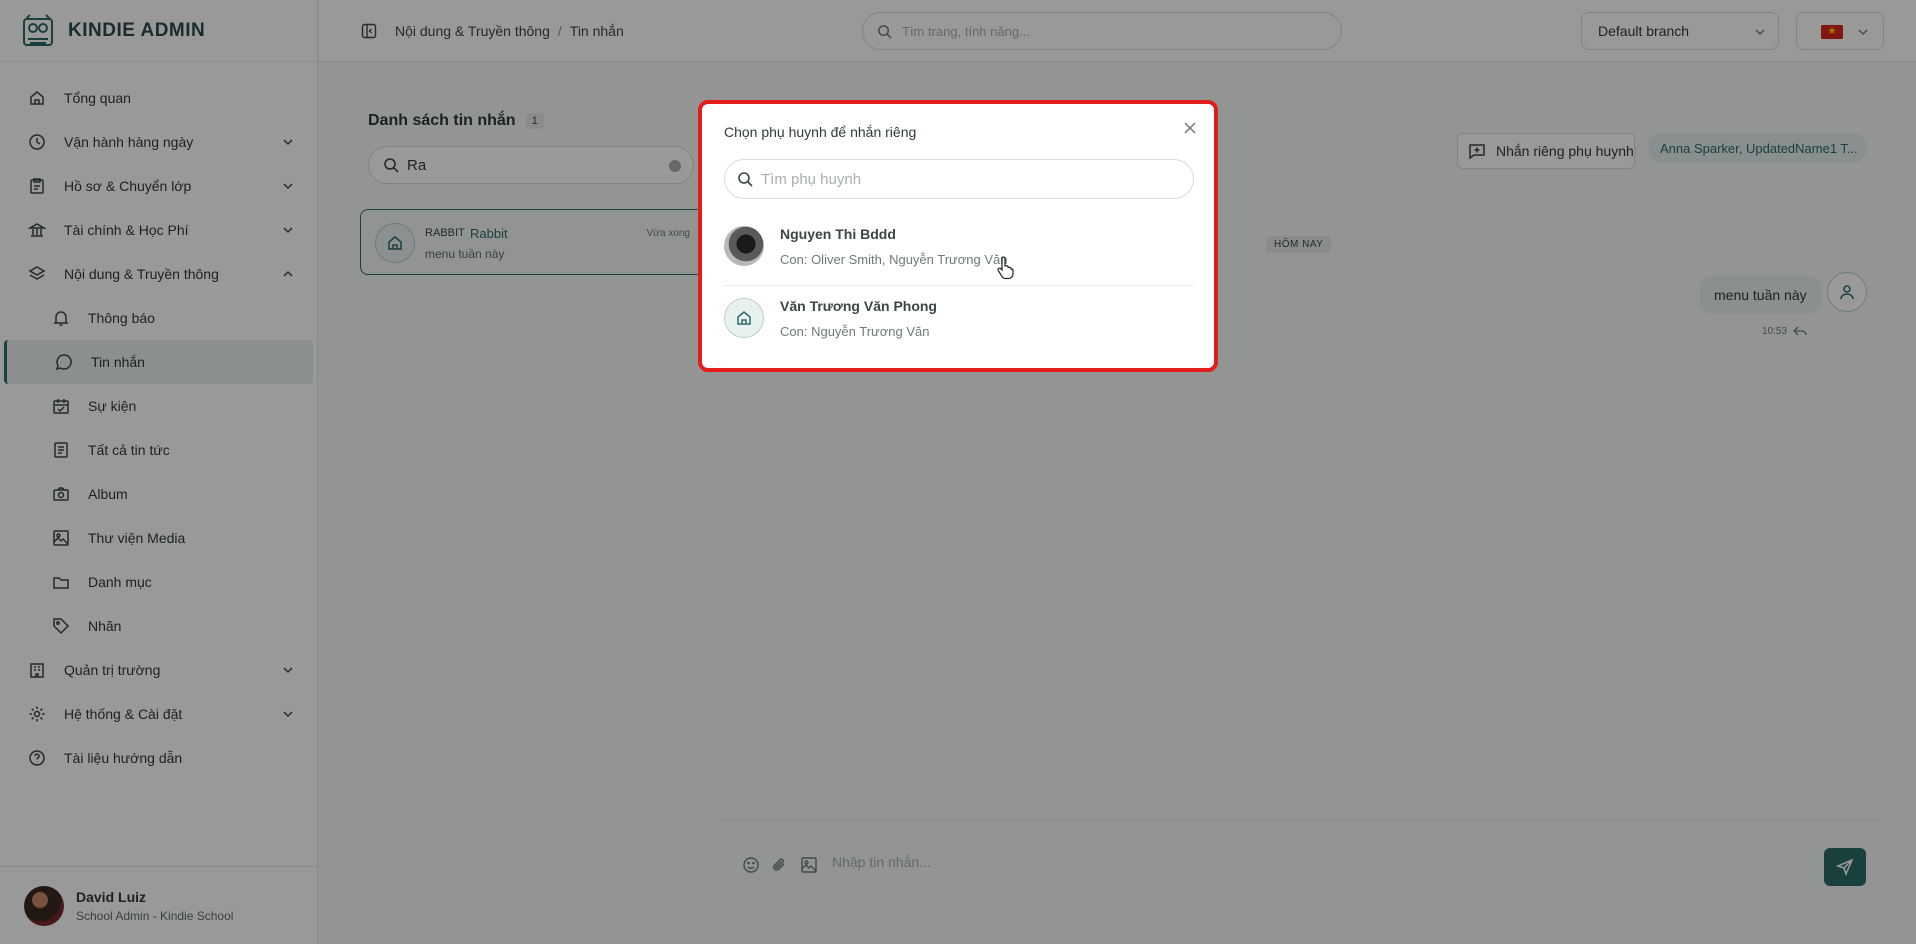 This screenshot has width=1916, height=944. What do you see at coordinates (744, 318) in the screenshot?
I see `home-icon` at bounding box center [744, 318].